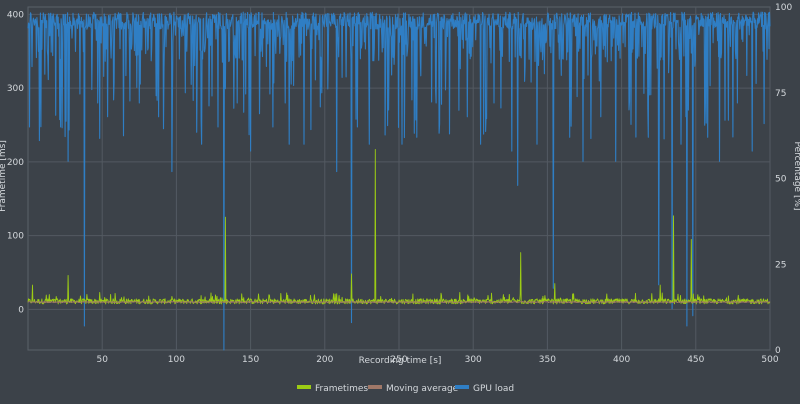 The width and height of the screenshot is (800, 404). Describe the element at coordinates (780, 94) in the screenshot. I see `y-right-tick-label: 75` at that location.